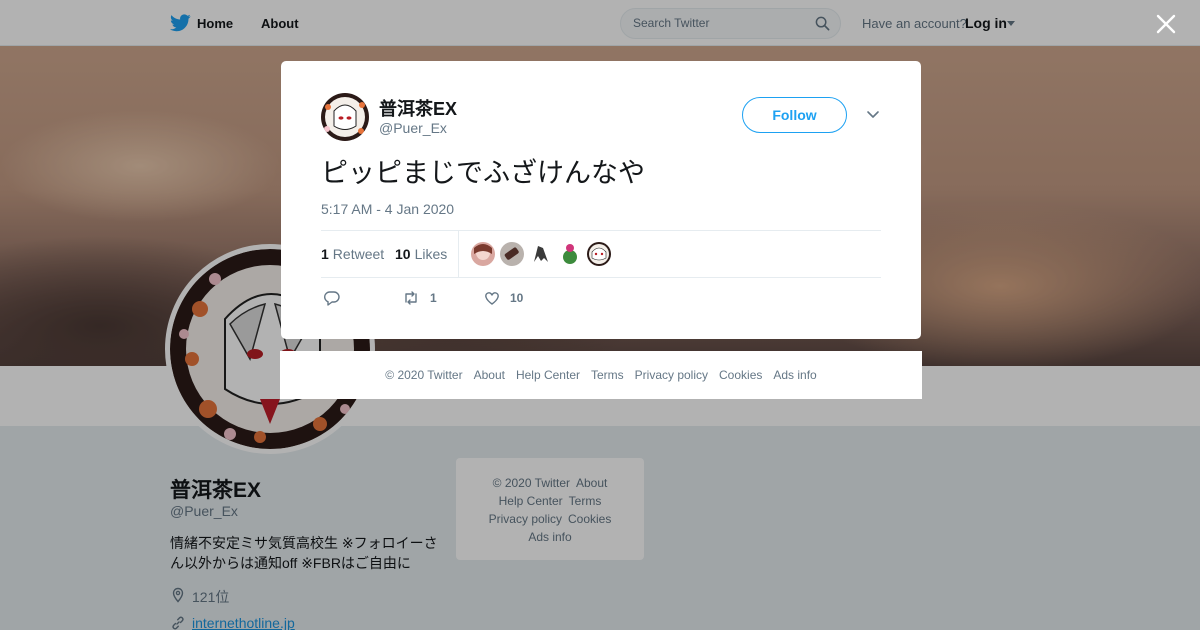  Describe the element at coordinates (492, 298) in the screenshot. I see `heart-icon` at that location.